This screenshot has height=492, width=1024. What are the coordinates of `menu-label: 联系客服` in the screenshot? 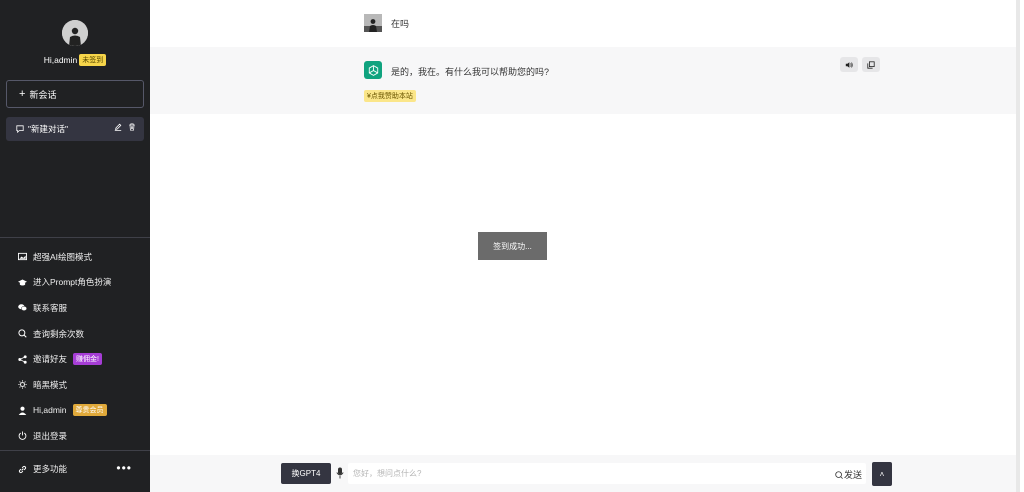 It's located at (50, 307).